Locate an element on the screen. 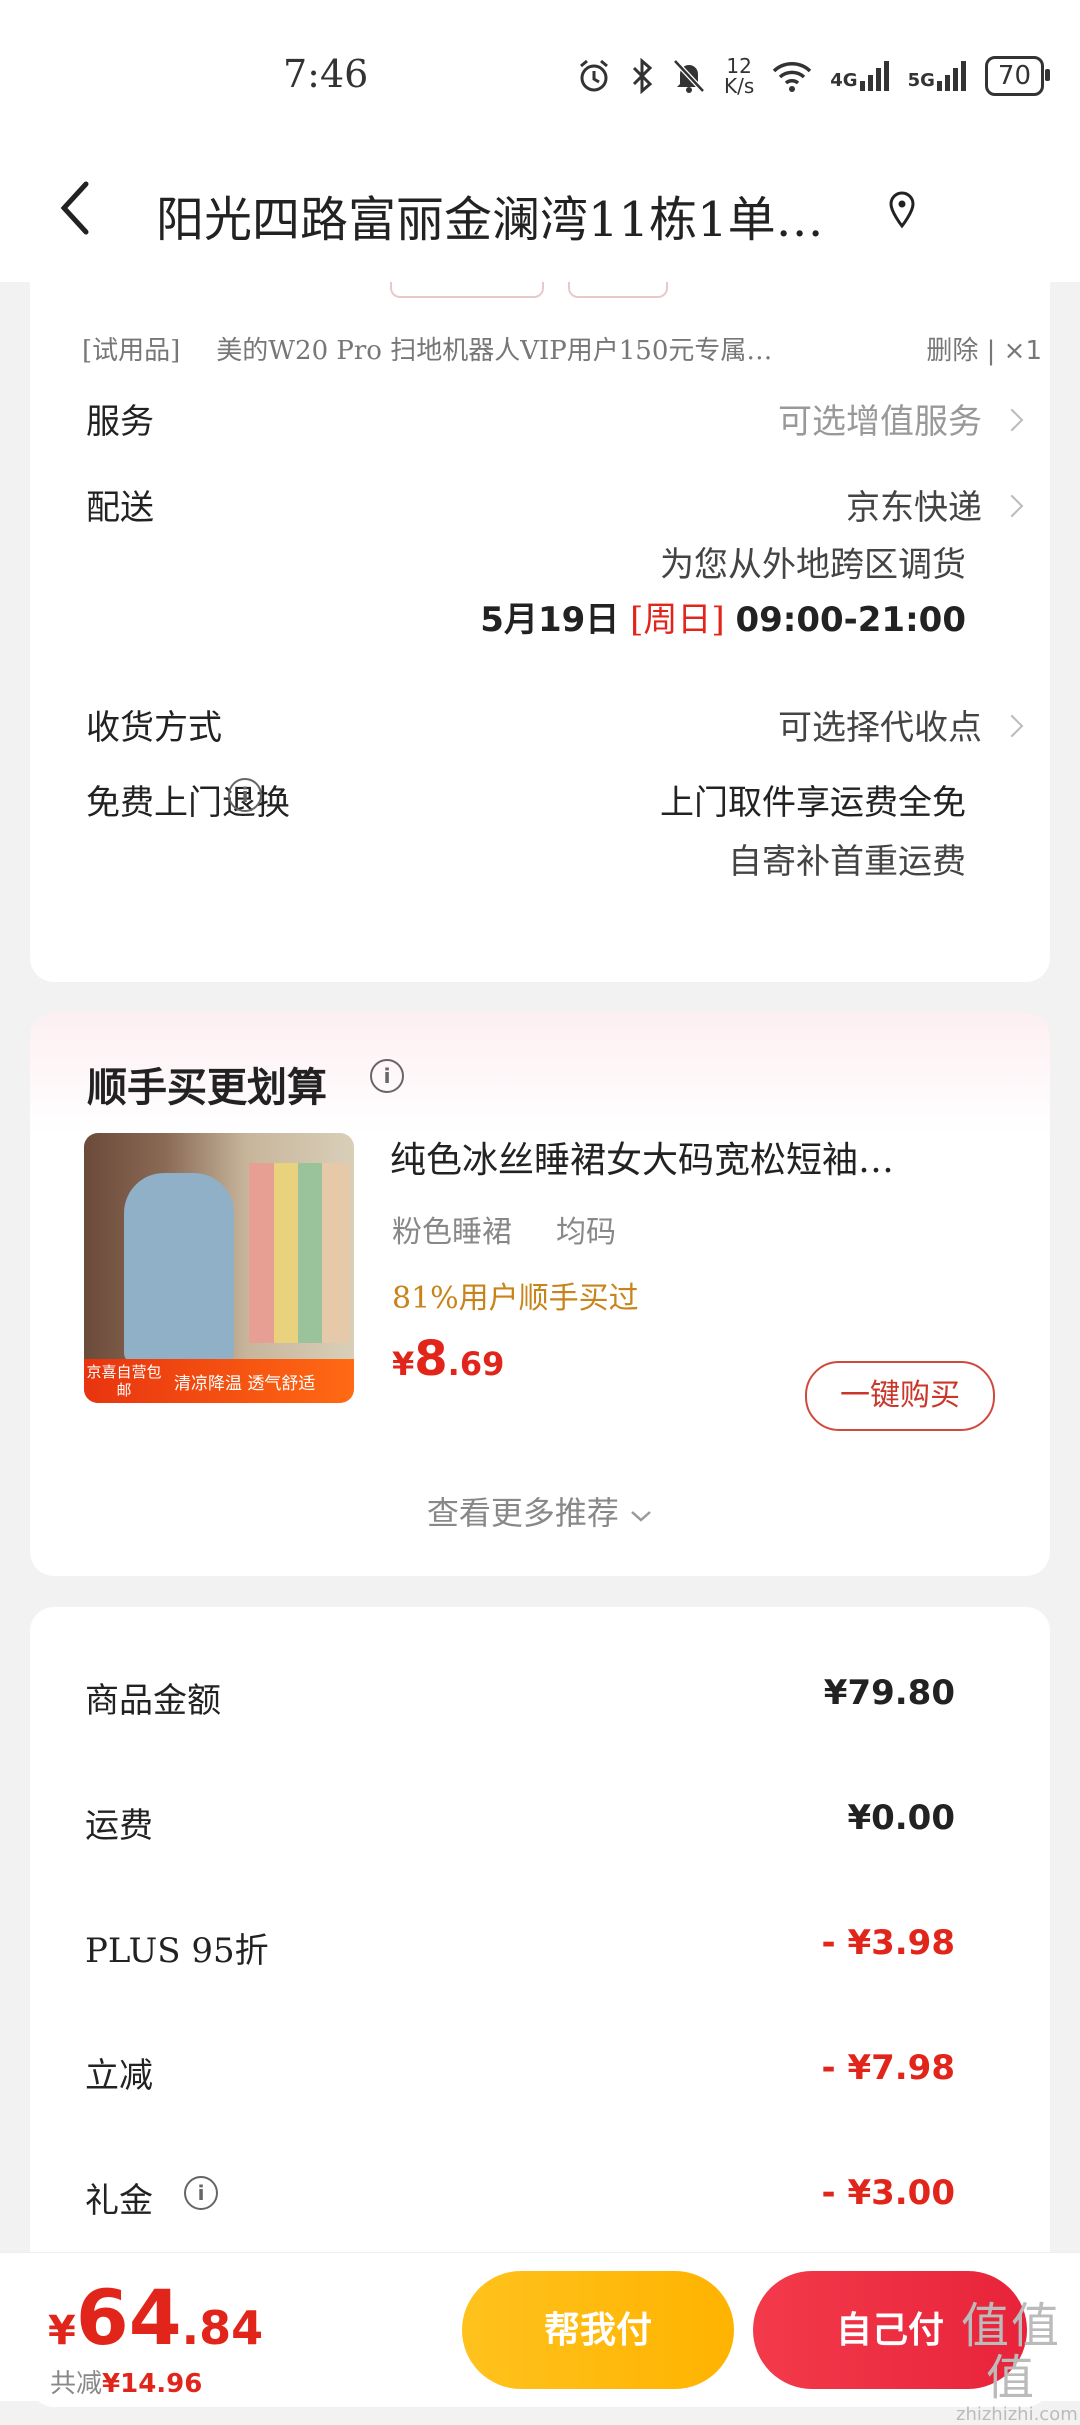 Image resolution: width=1080 pixels, height=2425 pixels. saved-label: 共减 is located at coordinates (76, 2384).